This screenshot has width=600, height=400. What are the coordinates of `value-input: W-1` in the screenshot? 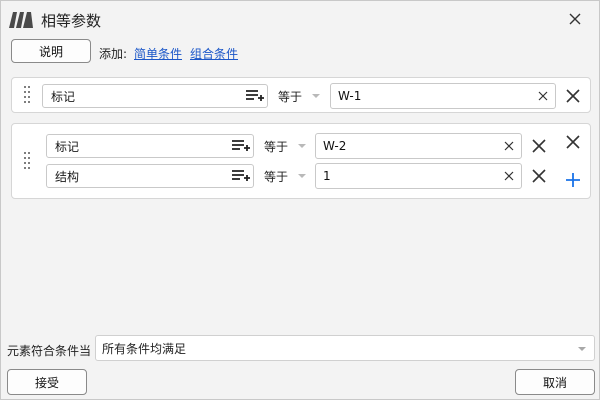 It's located at (443, 96).